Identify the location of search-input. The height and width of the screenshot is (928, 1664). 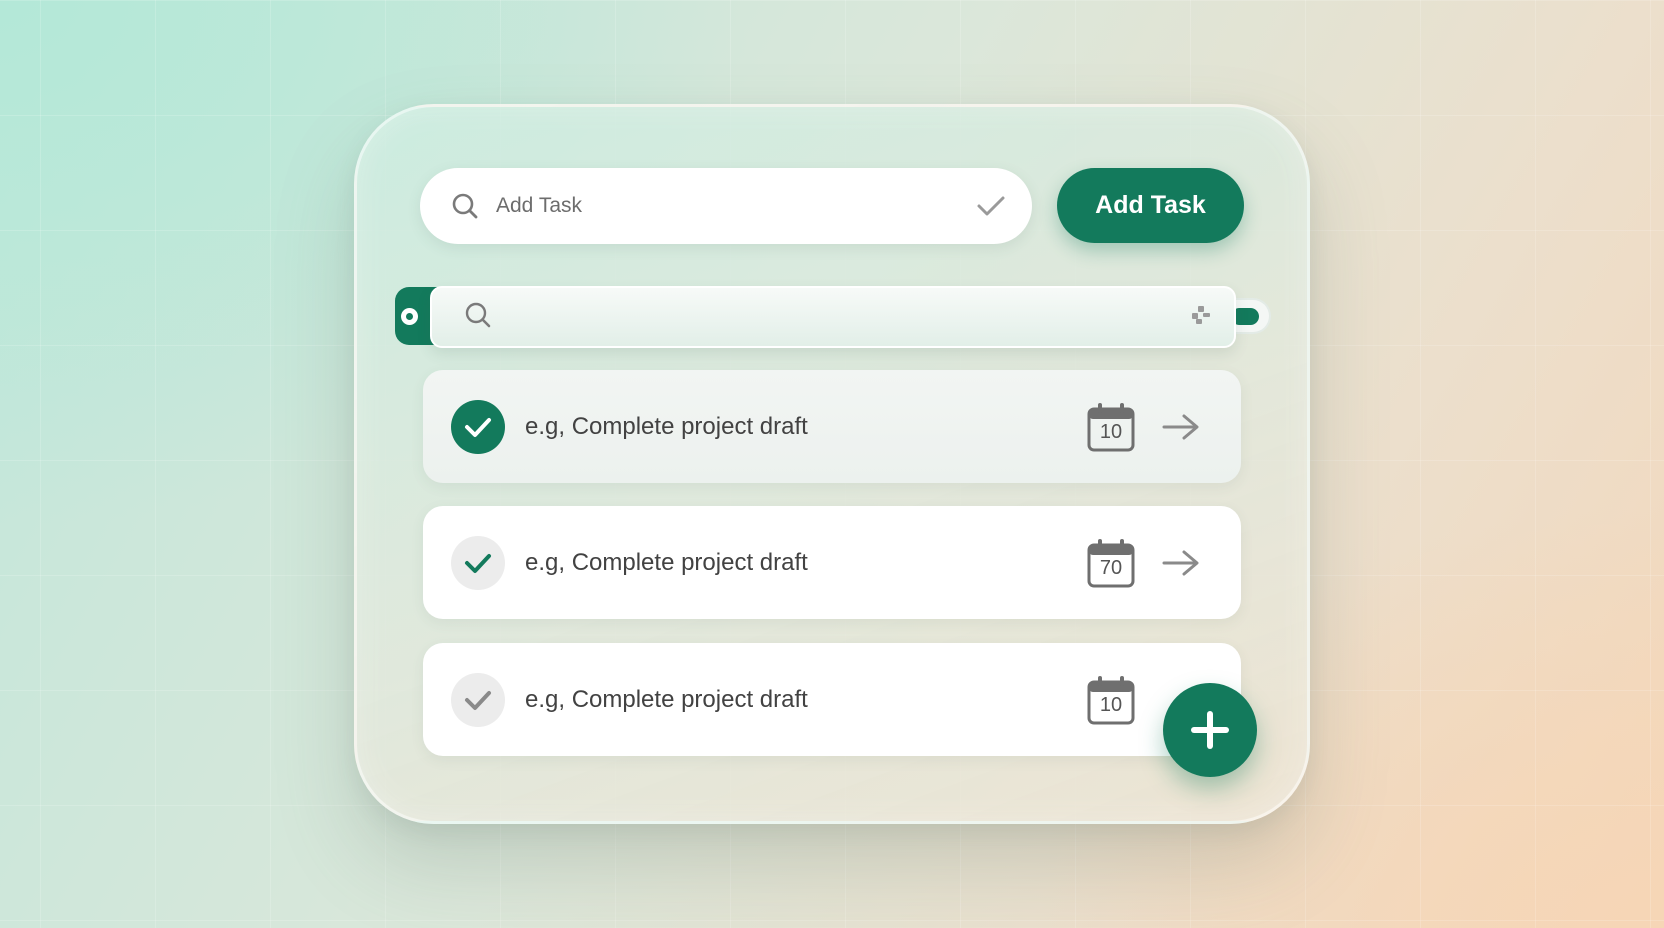
(848, 317).